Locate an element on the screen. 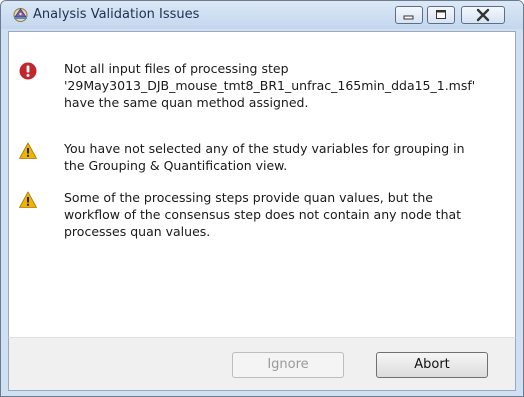  window-title: Analysis Validation Issues is located at coordinates (116, 14).